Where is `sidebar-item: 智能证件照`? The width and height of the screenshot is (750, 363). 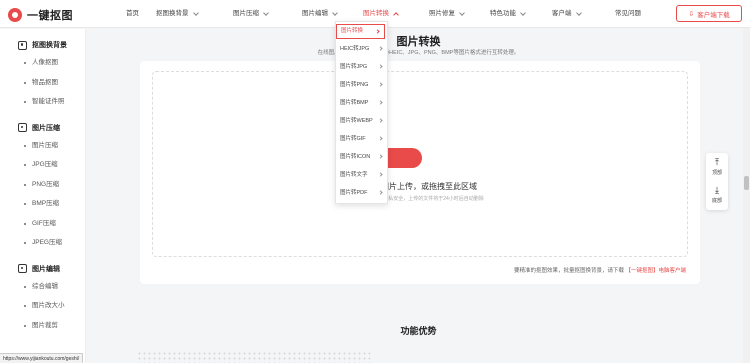
sidebar-item: 智能证件照 is located at coordinates (42, 102).